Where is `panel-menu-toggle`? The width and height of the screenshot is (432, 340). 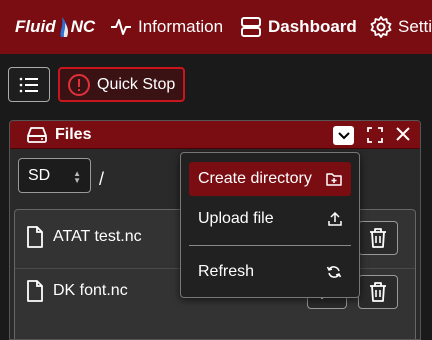
panel-menu-toggle is located at coordinates (343, 135).